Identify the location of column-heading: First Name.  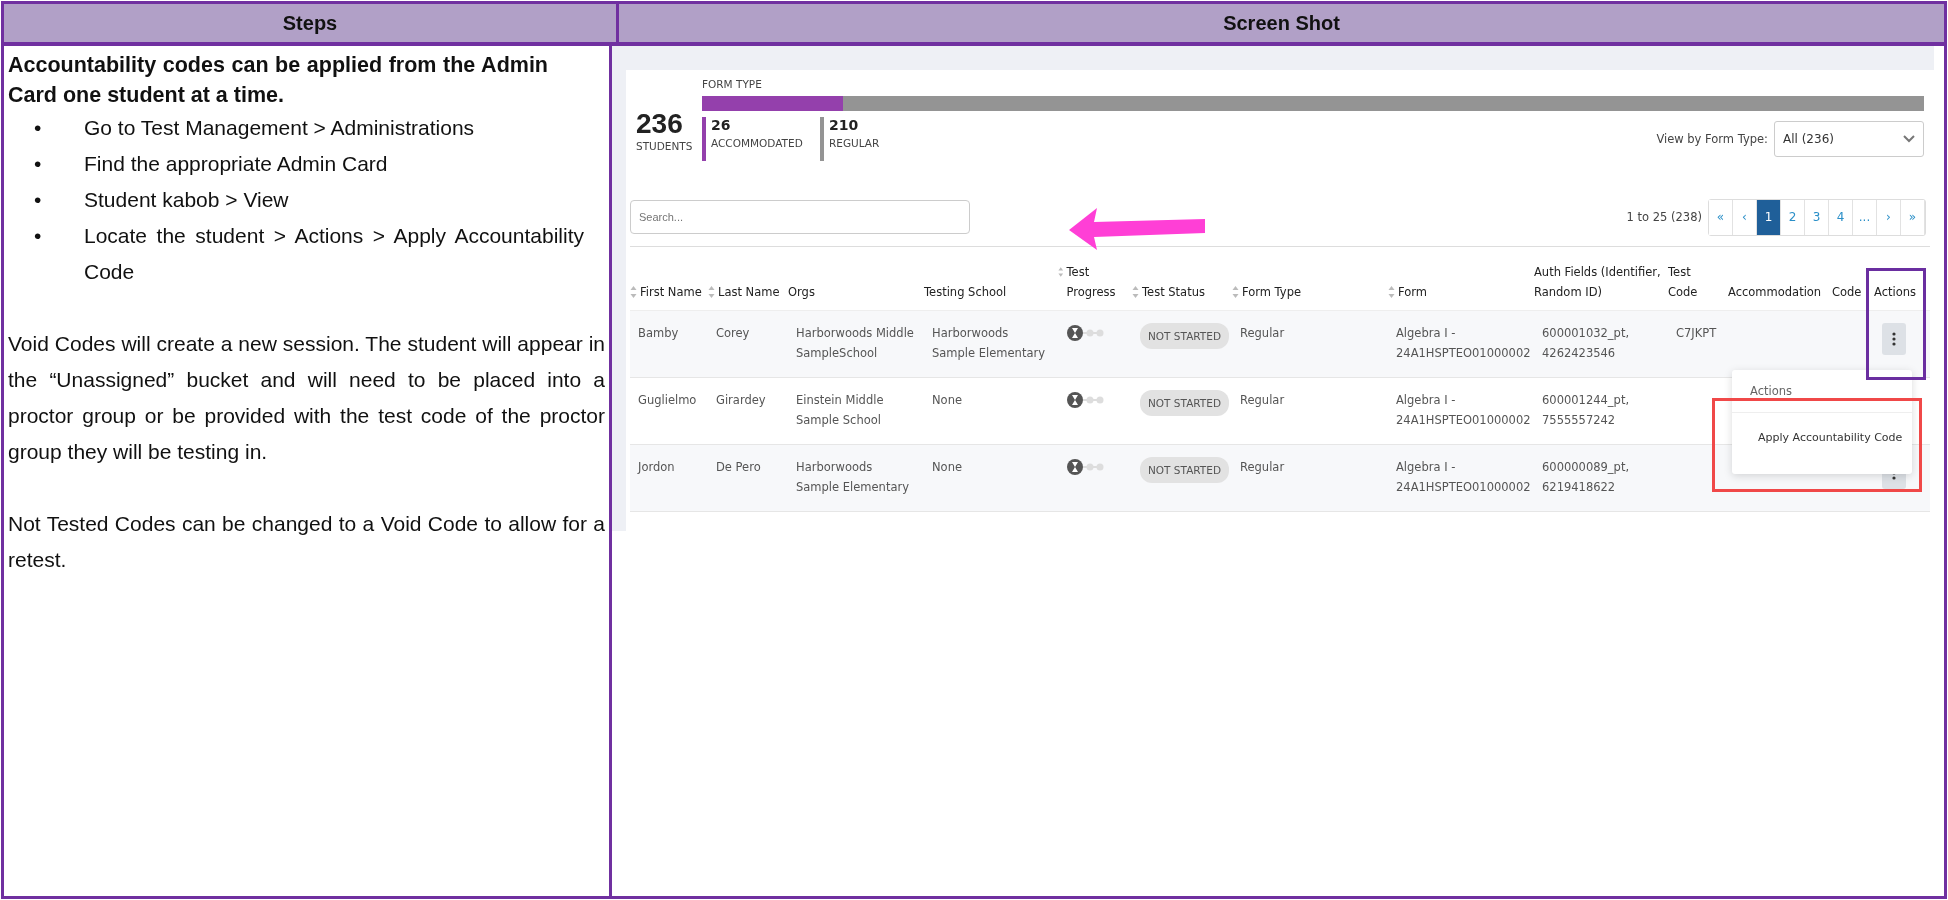
(671, 292).